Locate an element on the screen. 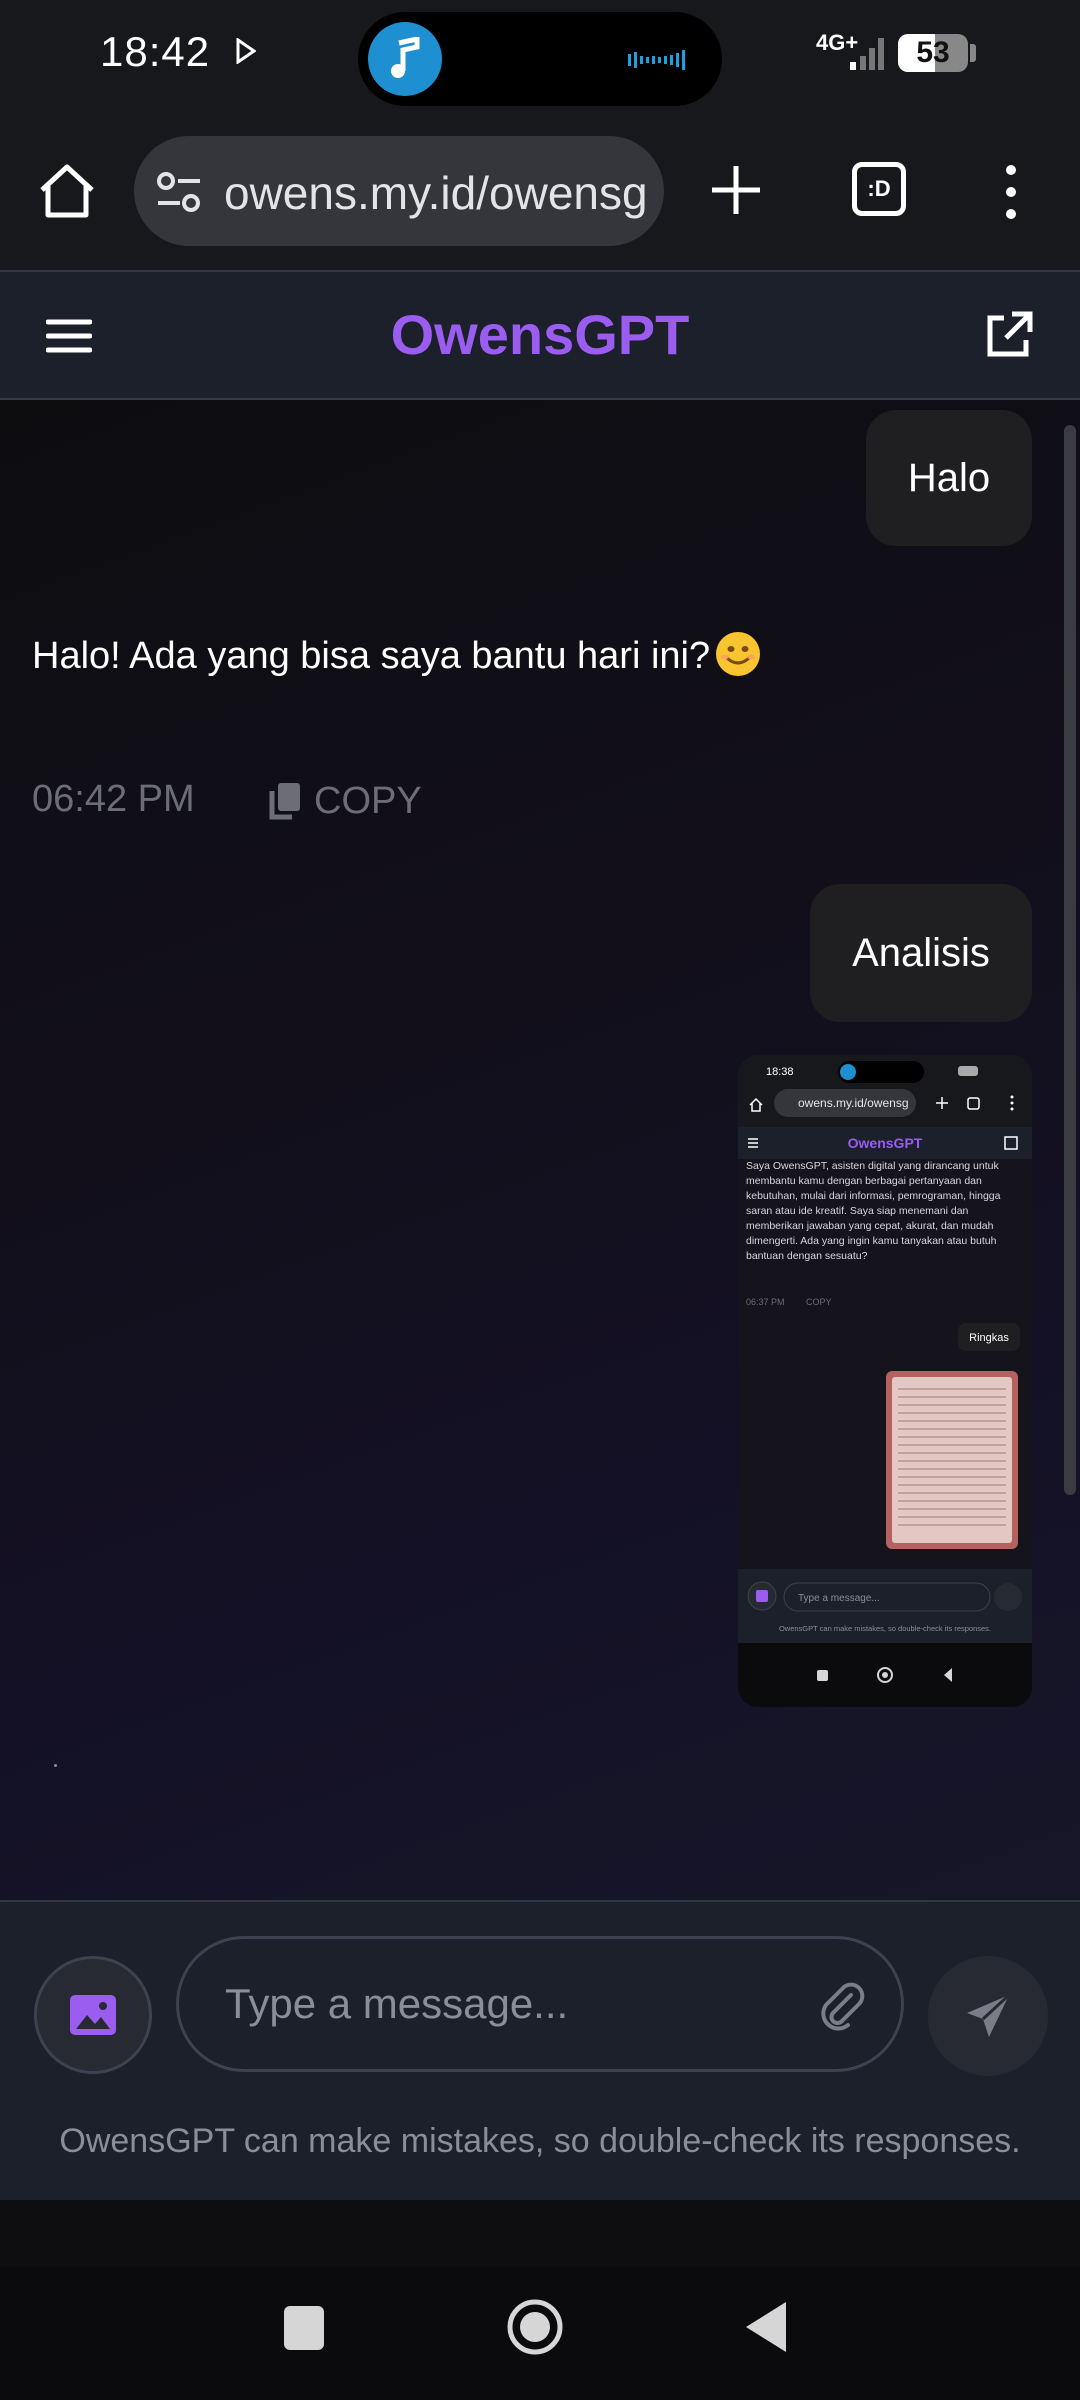  play-store-icon is located at coordinates (246, 51).